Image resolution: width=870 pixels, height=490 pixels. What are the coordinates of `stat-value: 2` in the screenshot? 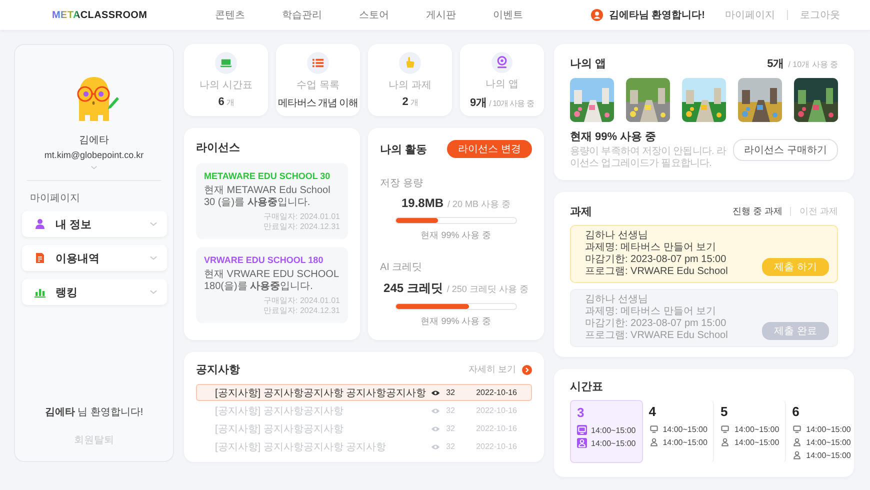 It's located at (405, 102).